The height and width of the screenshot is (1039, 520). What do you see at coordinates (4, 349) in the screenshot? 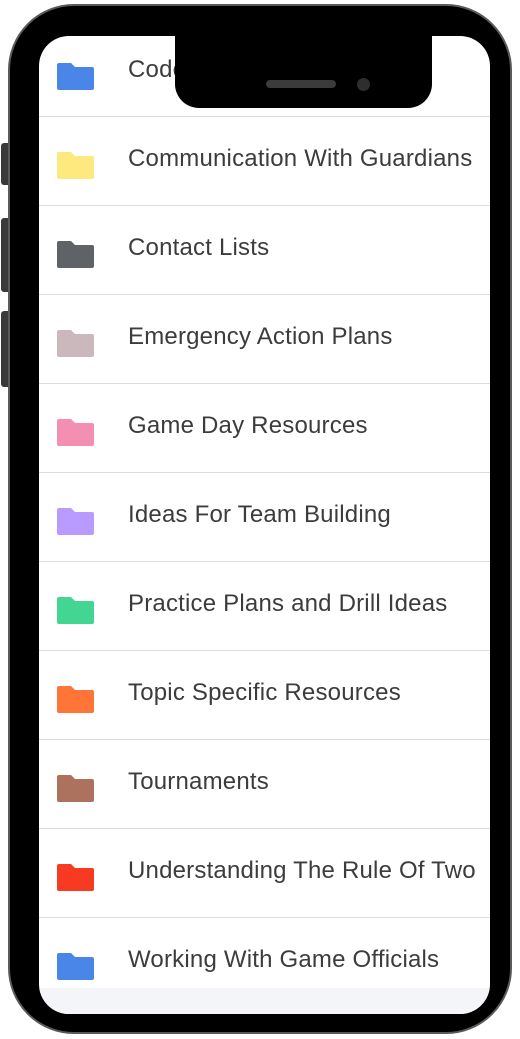
I see `volume-down-button` at bounding box center [4, 349].